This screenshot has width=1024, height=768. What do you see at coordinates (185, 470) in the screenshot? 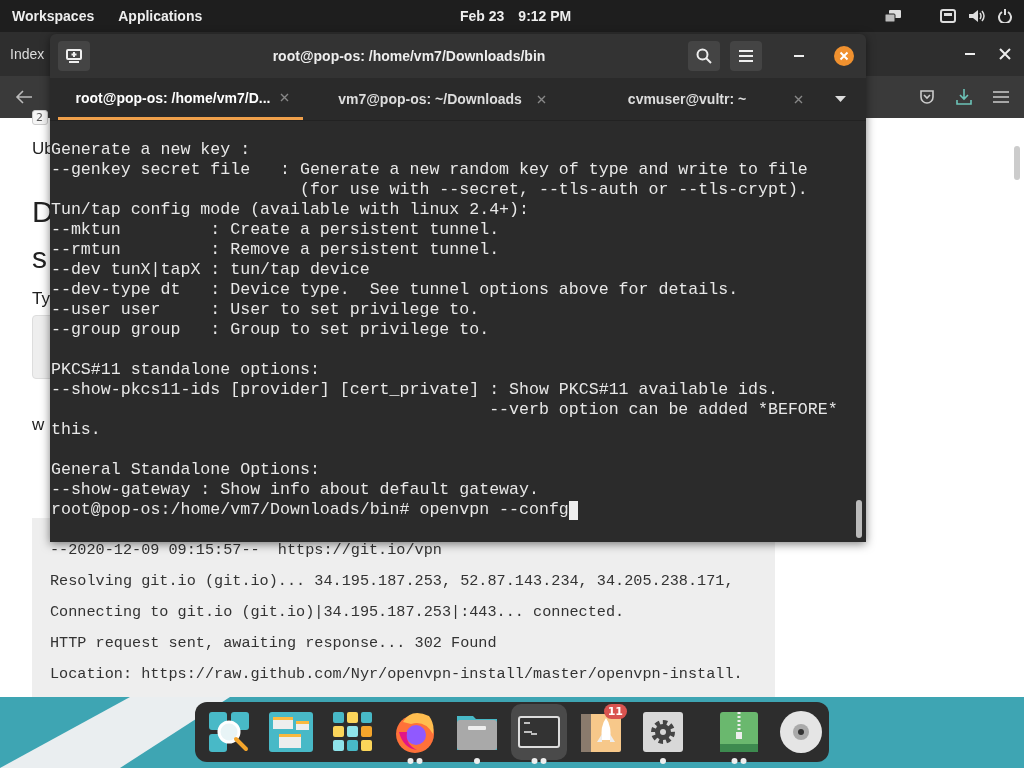
I see `terminal-line: General Standalone Options:` at bounding box center [185, 470].